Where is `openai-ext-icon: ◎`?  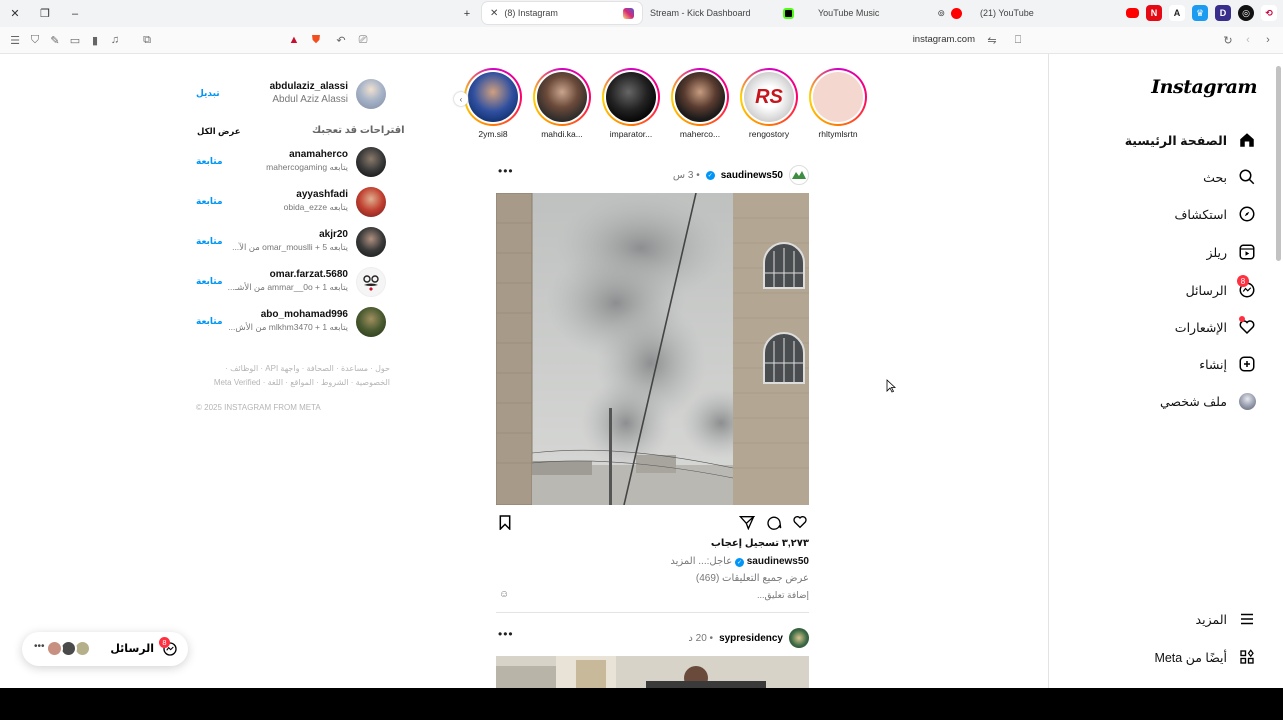
openai-ext-icon: ◎ is located at coordinates (1246, 13).